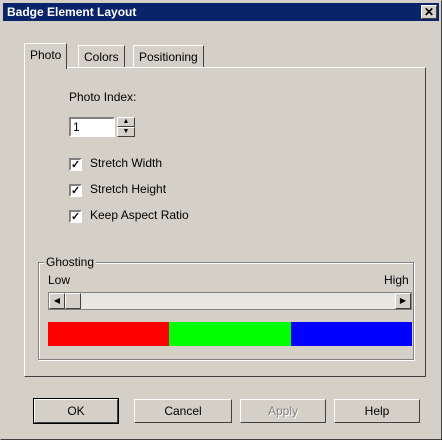  I want to click on keep-aspect-ratio-checkbox: ✓, so click(75, 216).